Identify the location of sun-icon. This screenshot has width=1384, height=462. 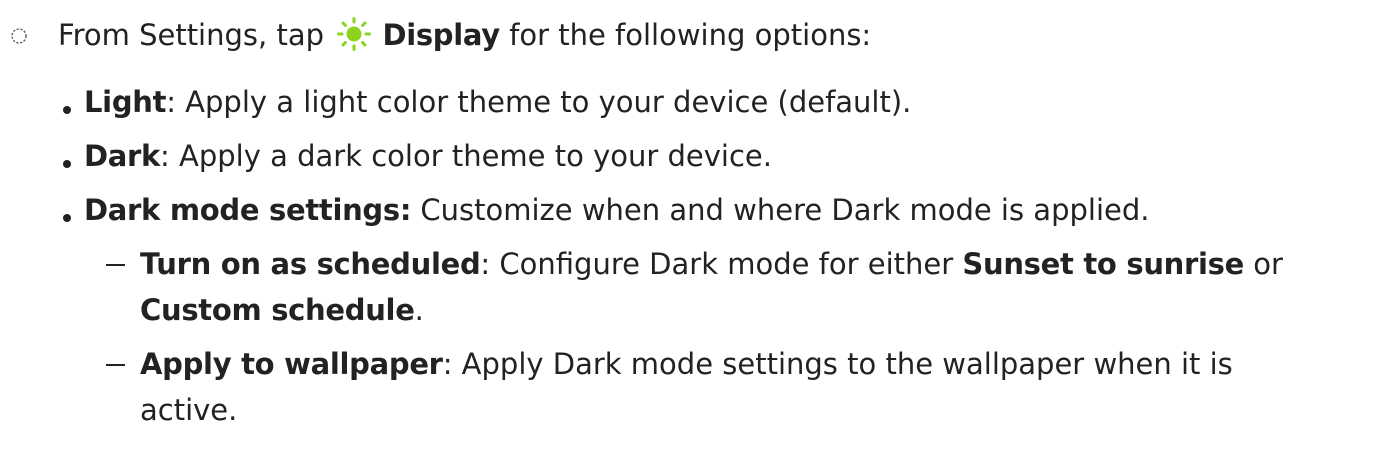
(354, 34).